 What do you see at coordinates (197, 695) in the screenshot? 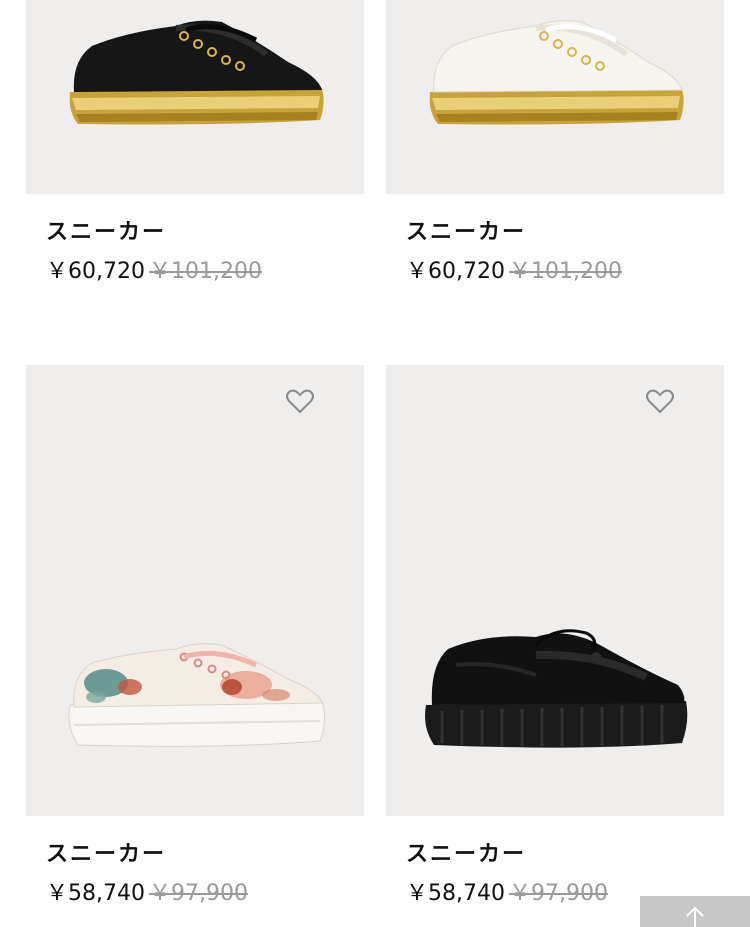
I see `floral-sneaker-image` at bounding box center [197, 695].